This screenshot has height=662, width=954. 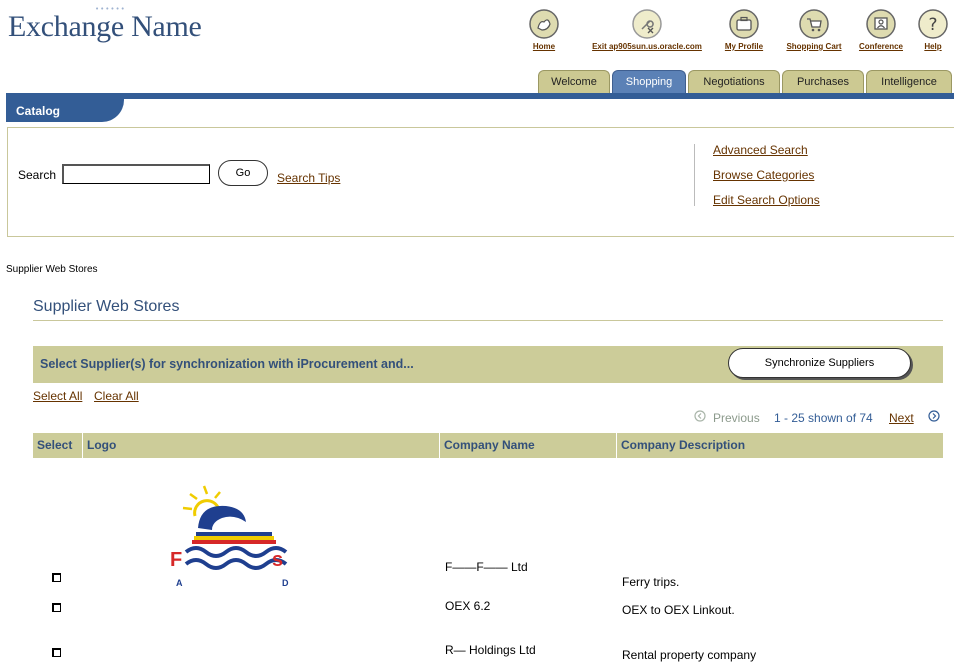 I want to click on tab-negotiations: Negotiations, so click(x=734, y=81).